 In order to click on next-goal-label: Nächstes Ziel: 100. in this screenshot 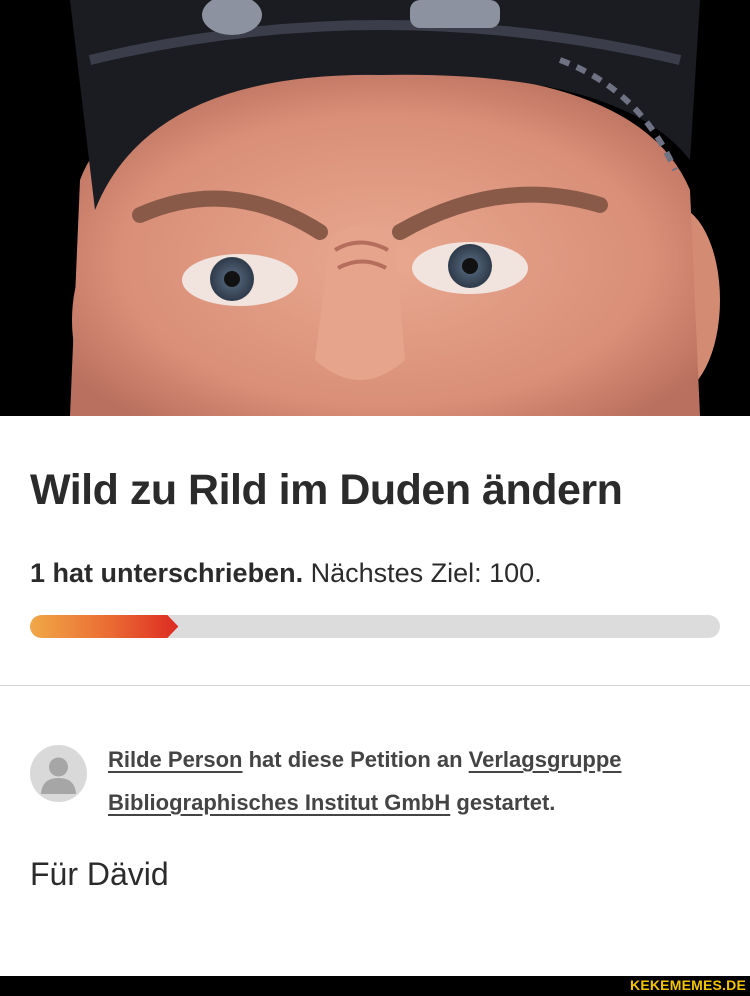, I will do `click(426, 573)`.